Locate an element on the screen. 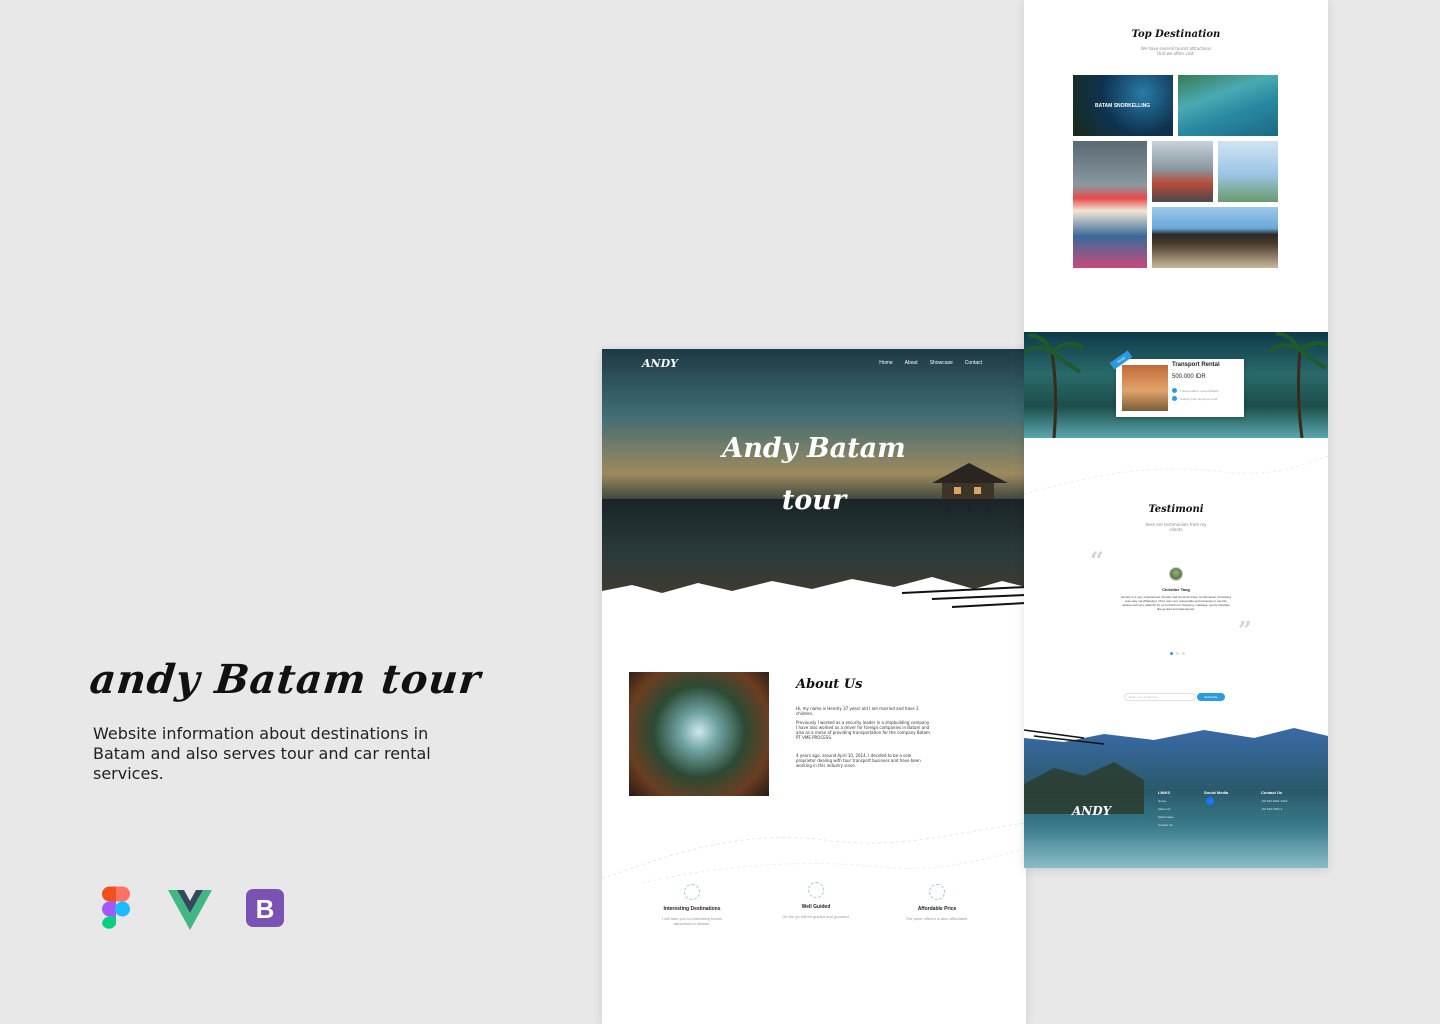 The image size is (1440, 1024). nav-about: About is located at coordinates (911, 363).